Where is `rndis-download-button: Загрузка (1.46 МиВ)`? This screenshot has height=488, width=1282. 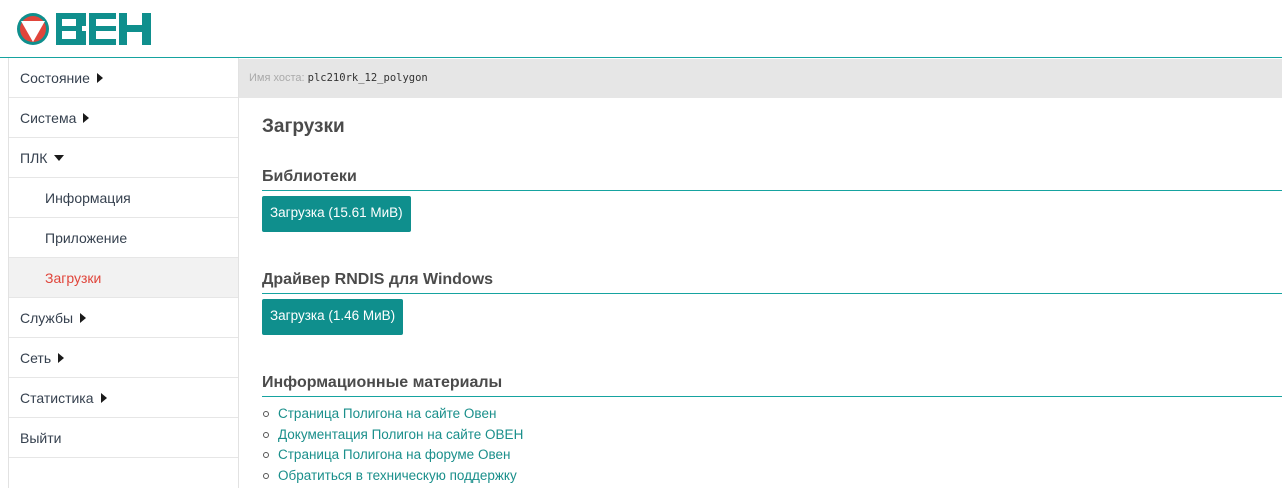 rndis-download-button: Загрузка (1.46 МиВ) is located at coordinates (333, 317).